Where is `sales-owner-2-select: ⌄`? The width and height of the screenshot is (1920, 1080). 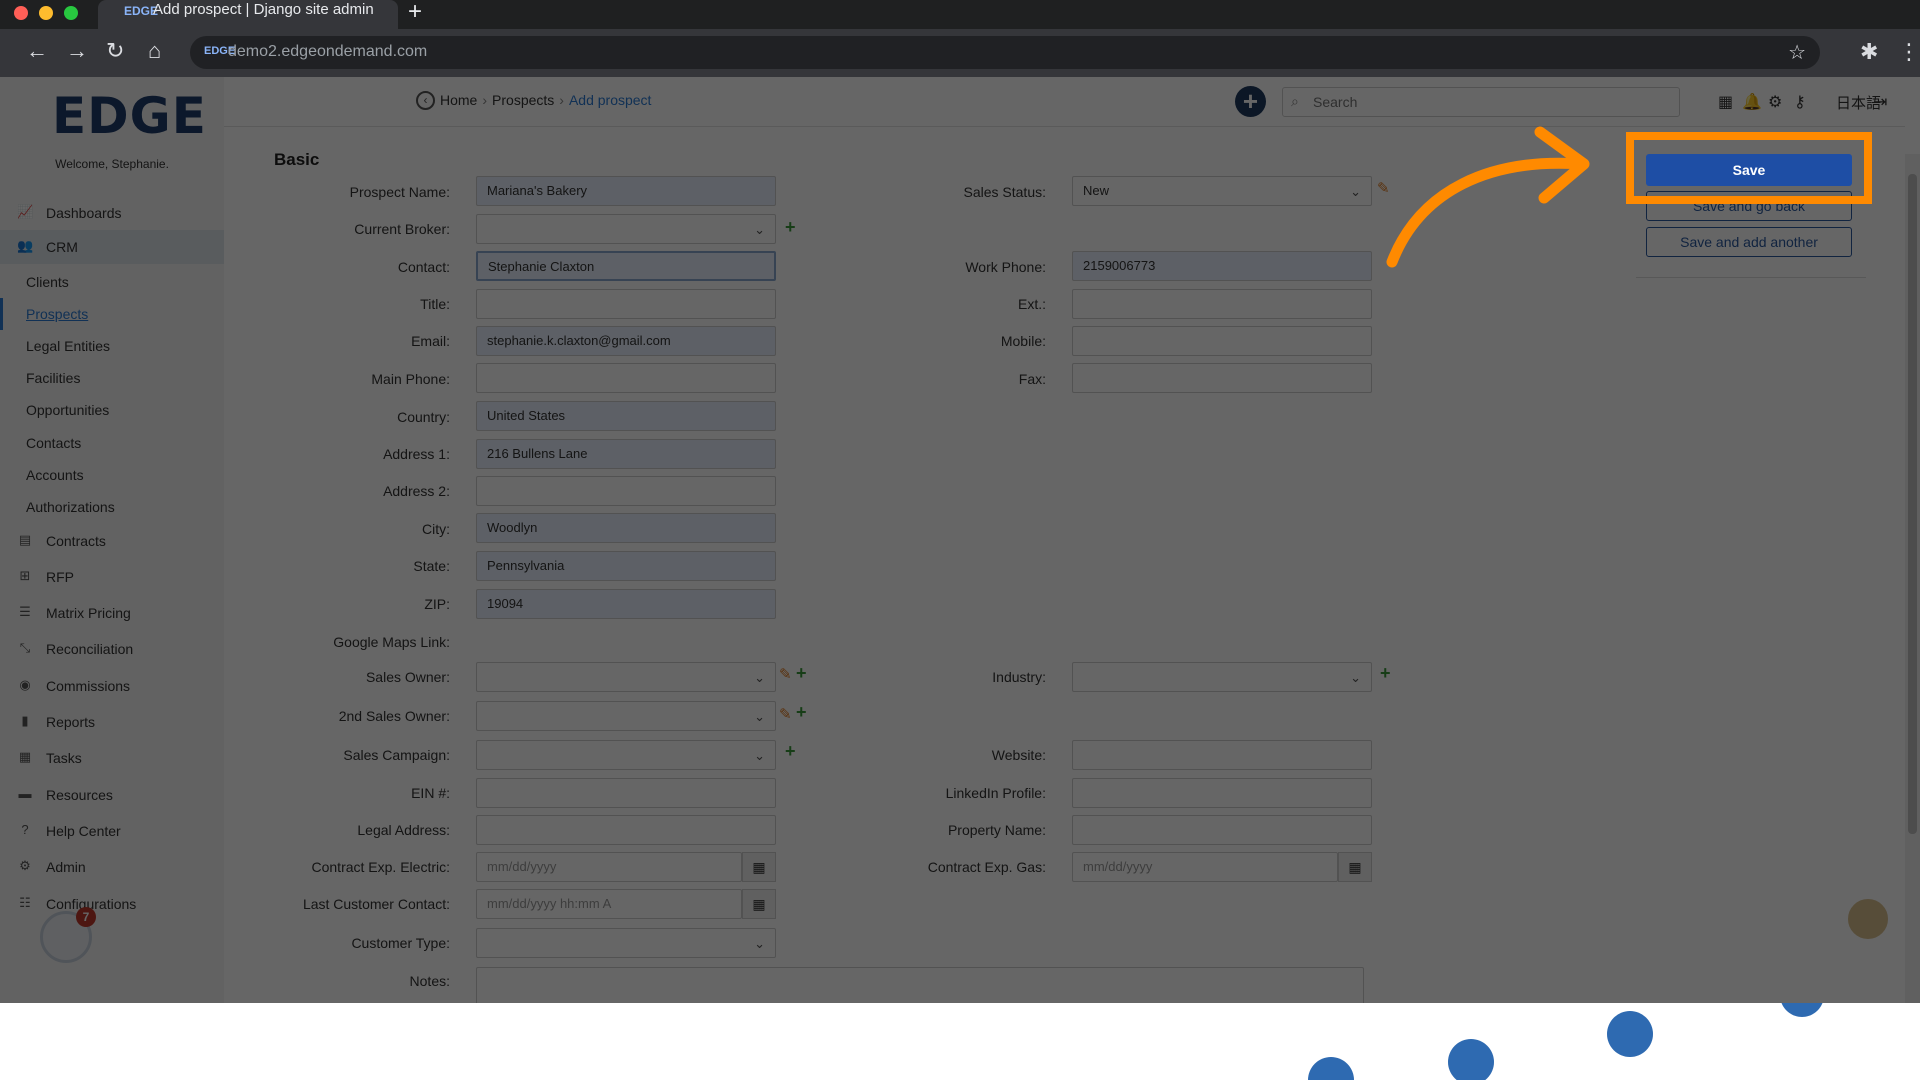 sales-owner-2-select: ⌄ is located at coordinates (626, 716).